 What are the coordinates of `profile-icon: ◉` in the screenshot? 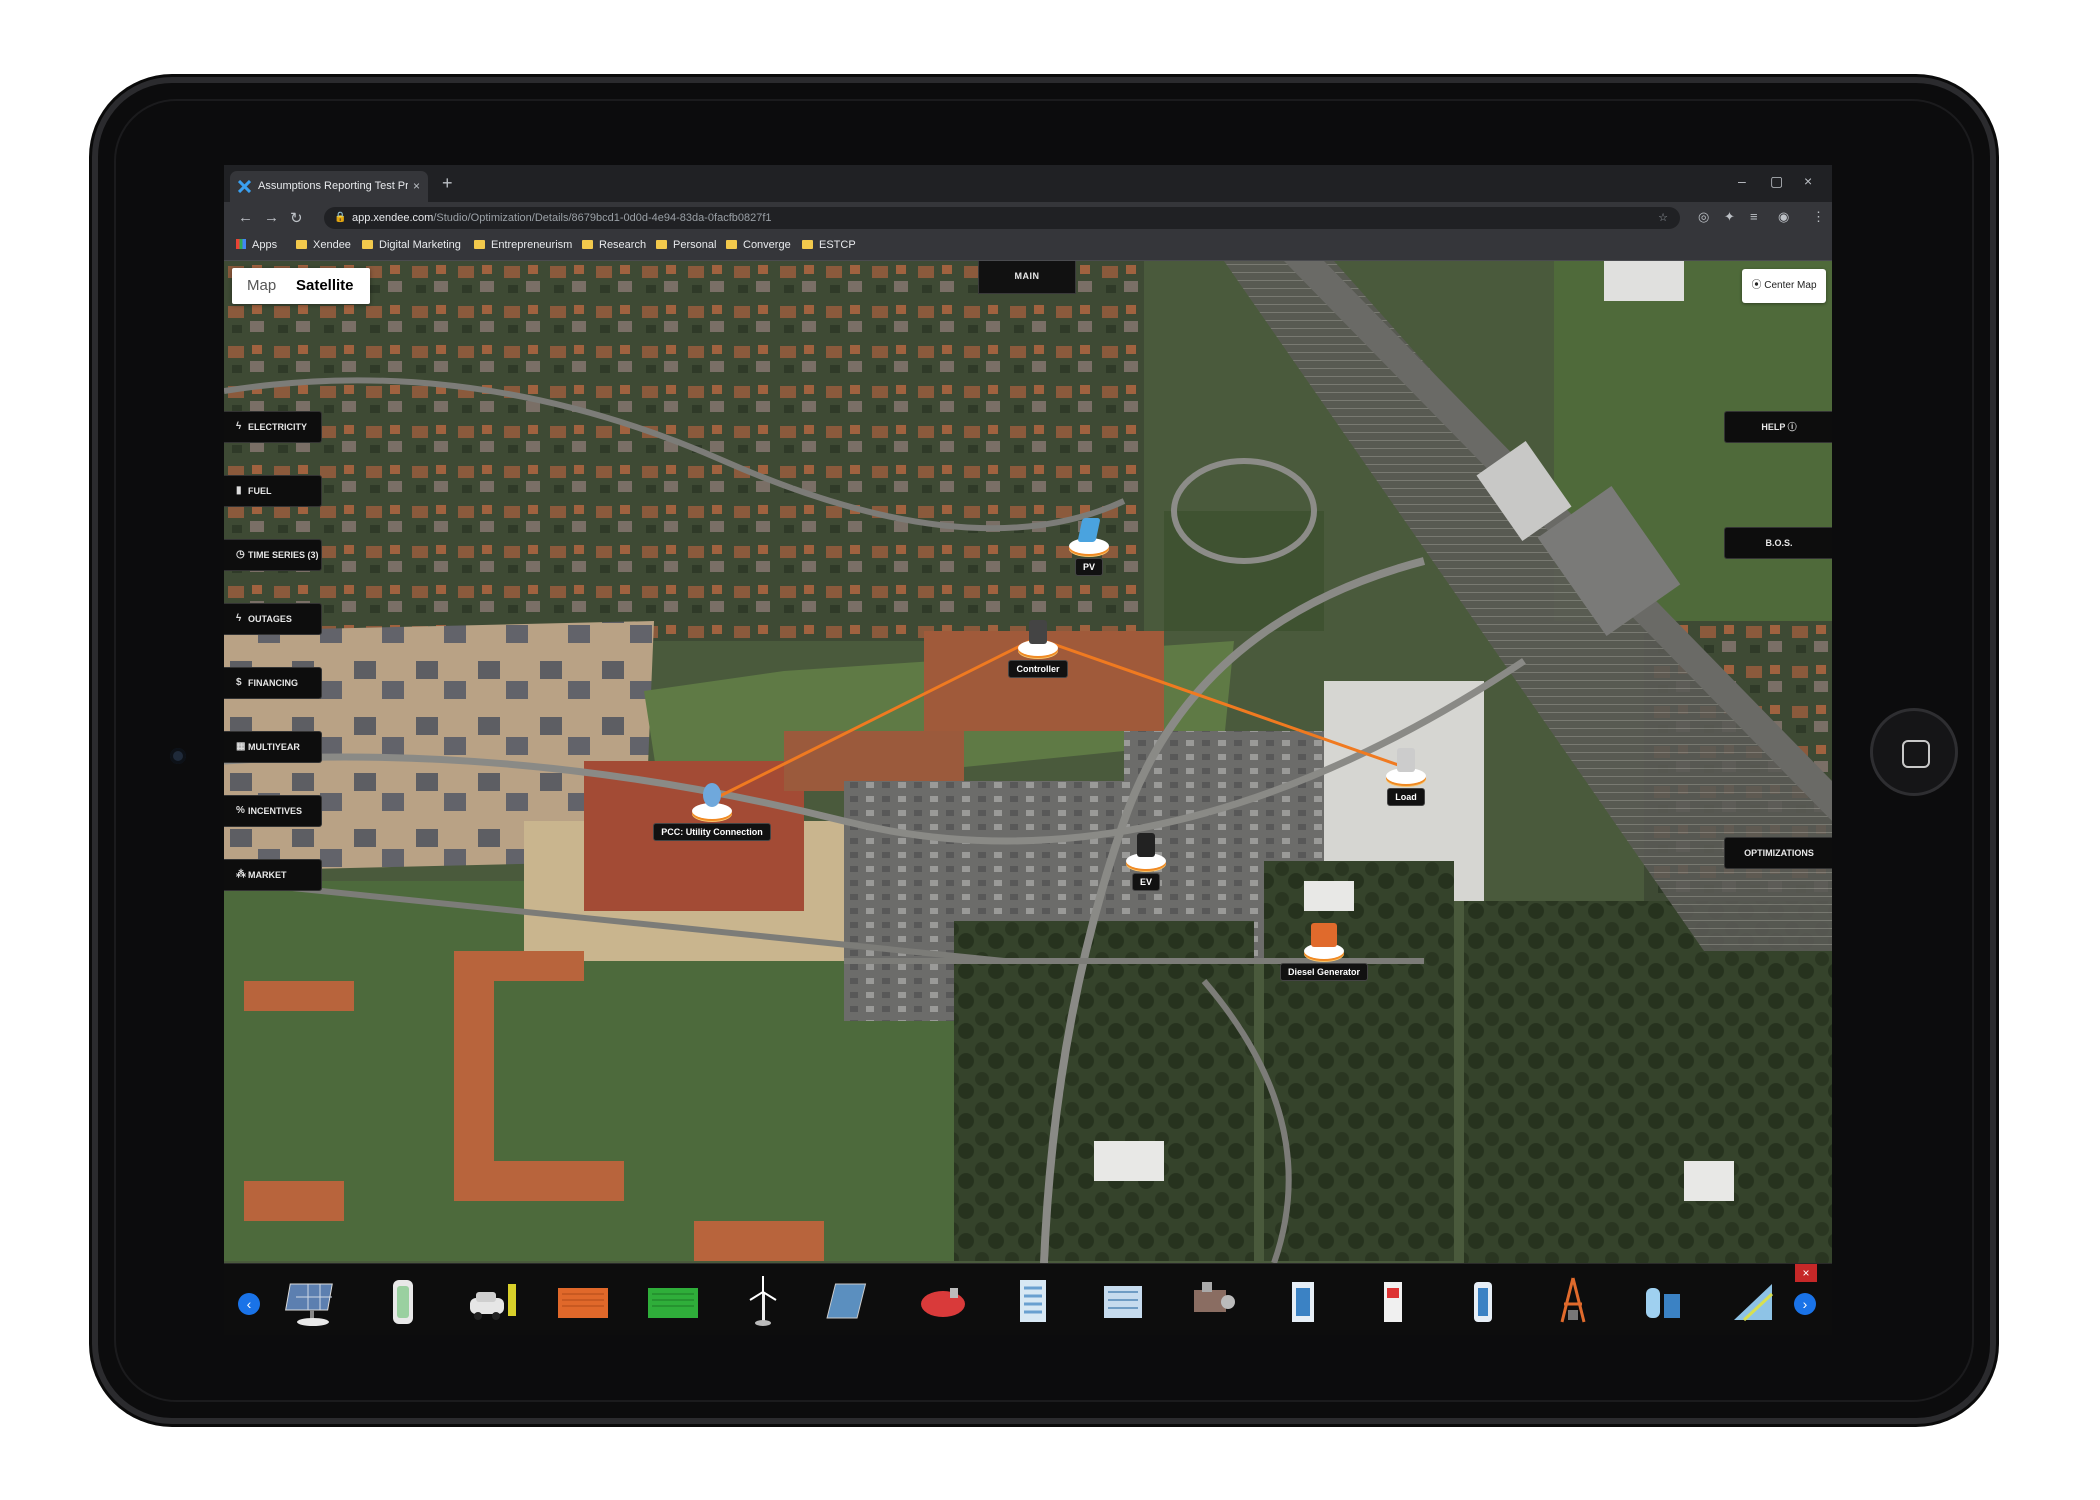 It's located at (1783, 217).